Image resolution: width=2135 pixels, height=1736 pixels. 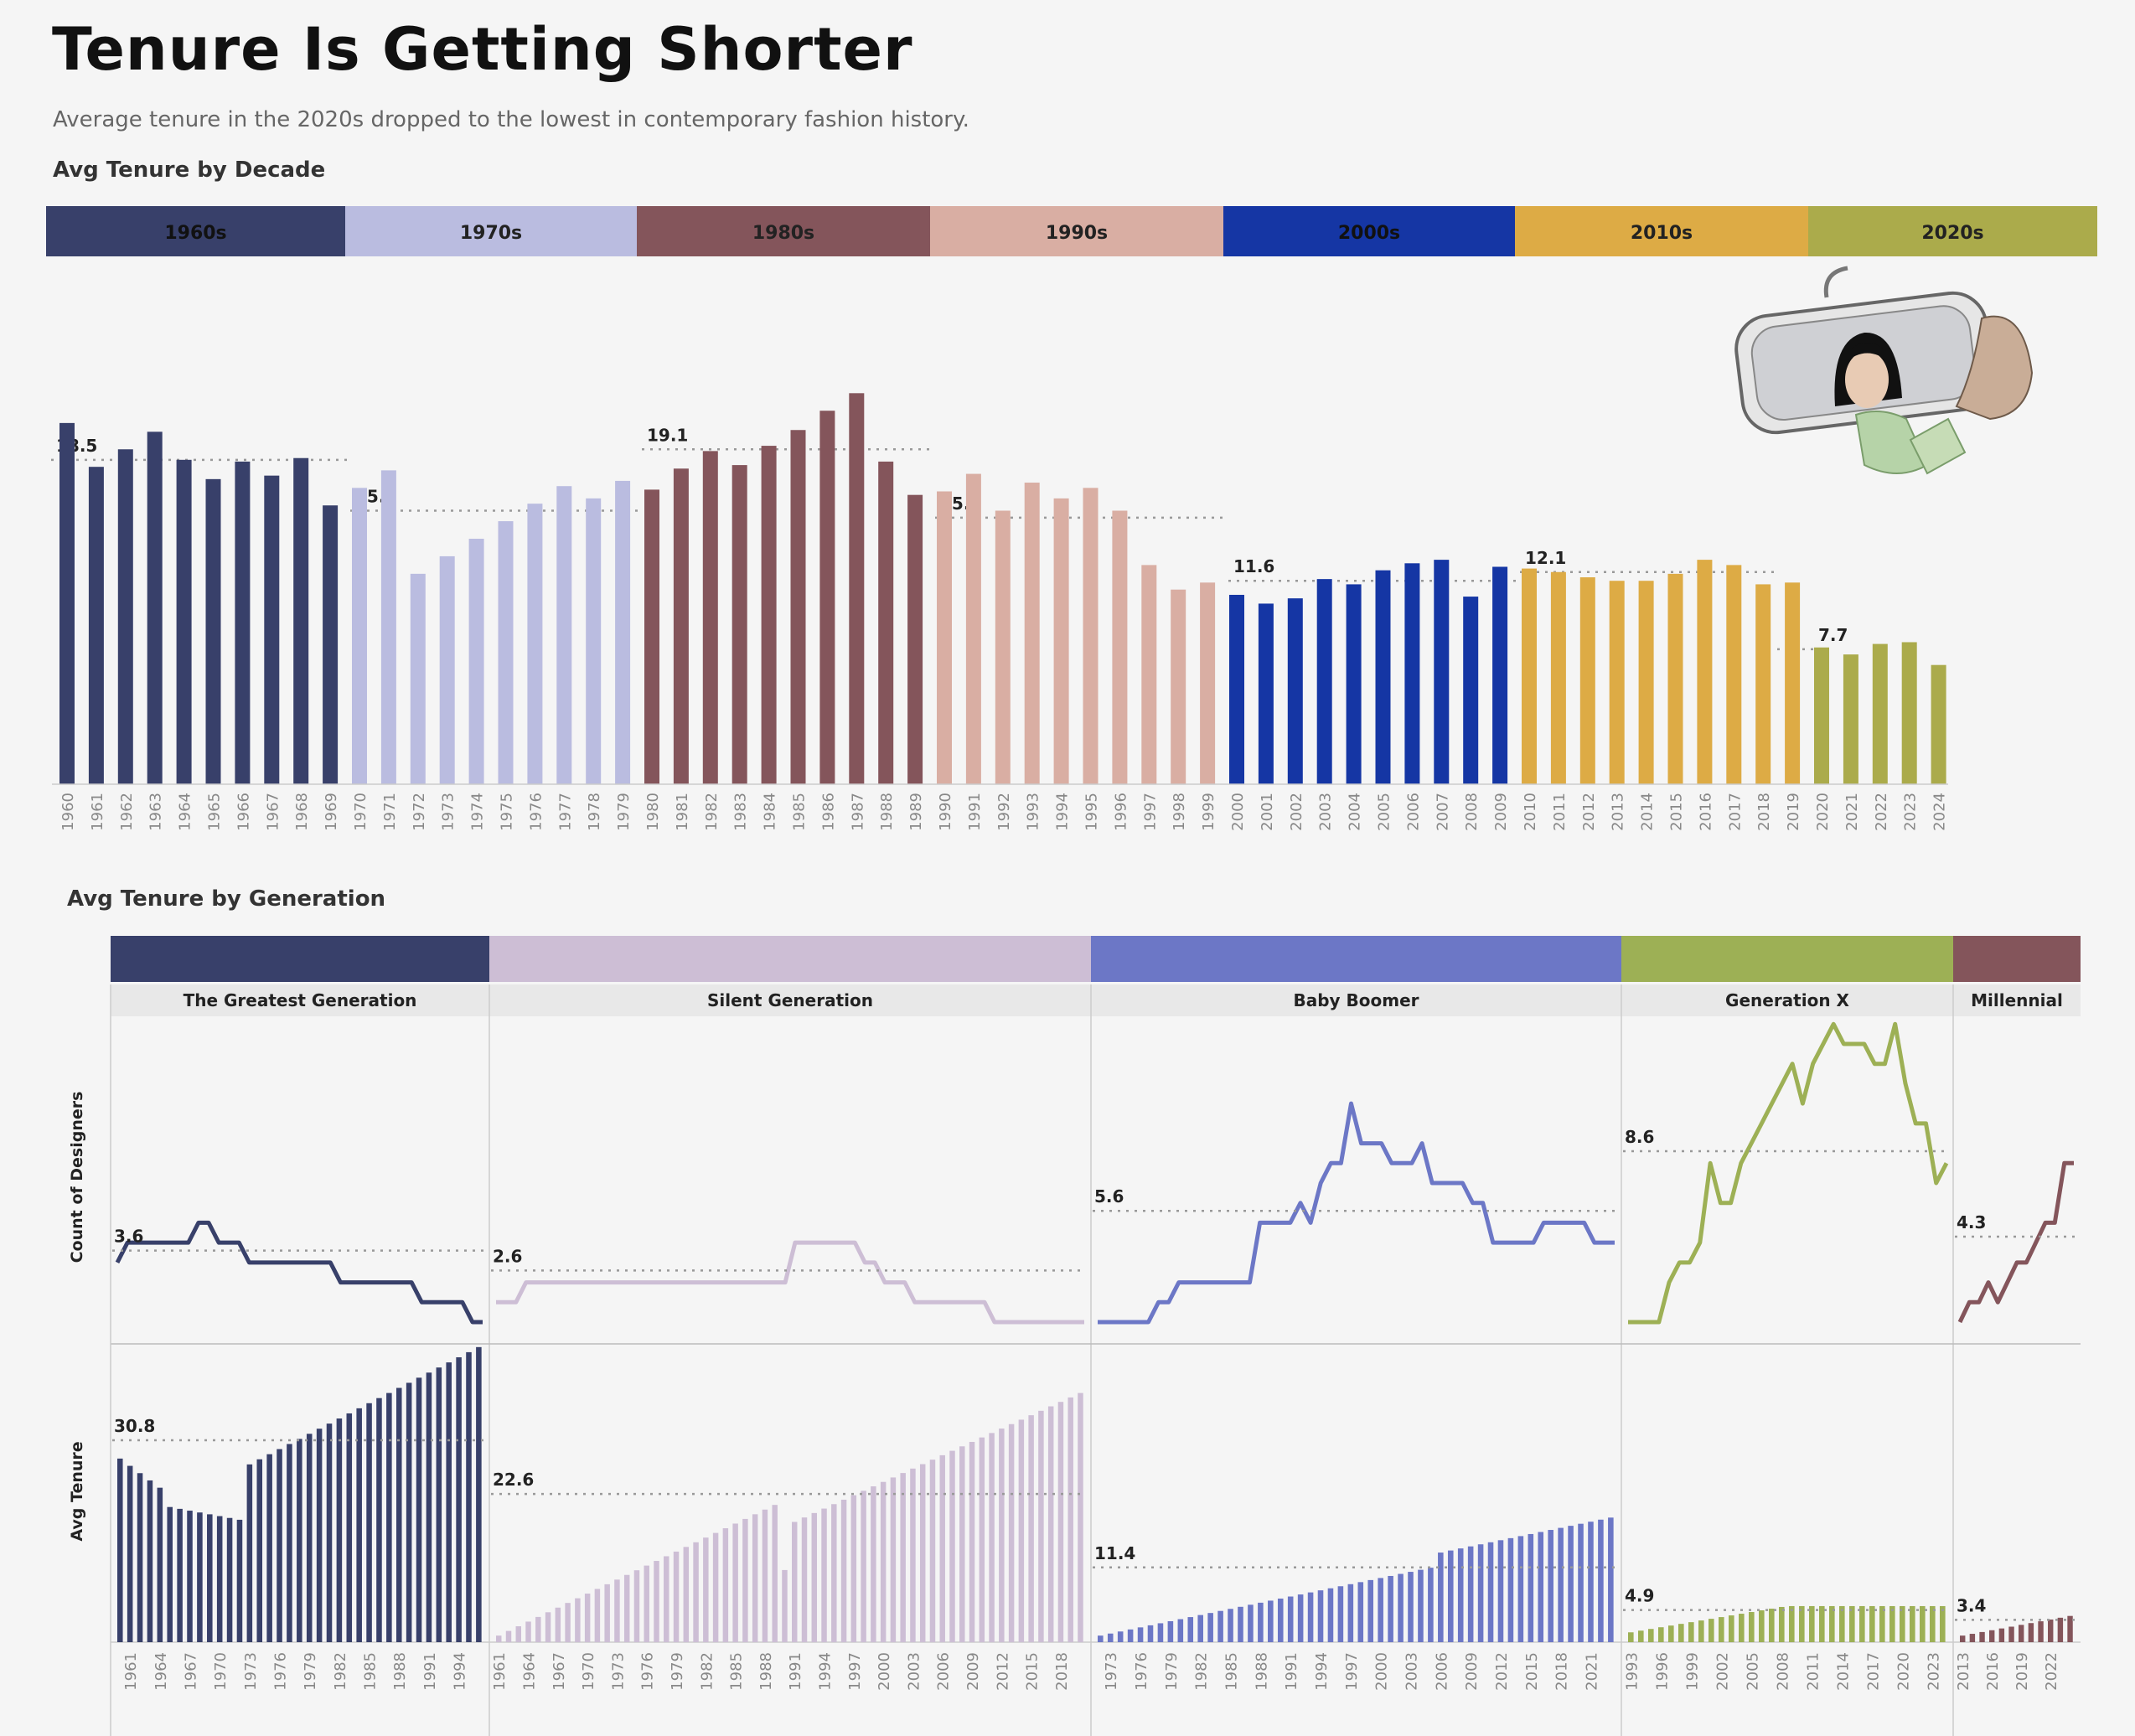 I want to click on generation-year-tick: 2019, so click(x=2022, y=1671).